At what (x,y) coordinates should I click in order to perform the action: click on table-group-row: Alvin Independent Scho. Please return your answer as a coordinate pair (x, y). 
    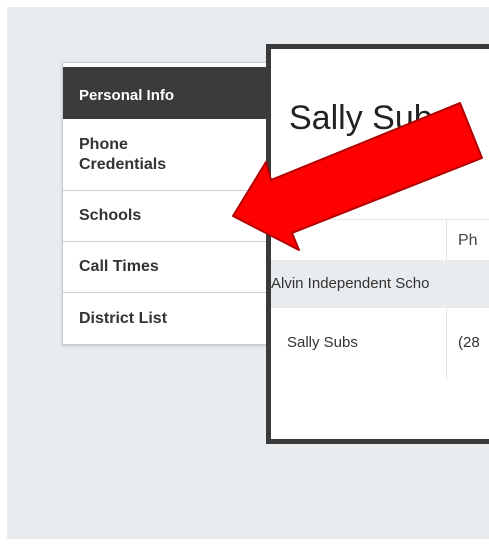
    Looking at the image, I should click on (380, 284).